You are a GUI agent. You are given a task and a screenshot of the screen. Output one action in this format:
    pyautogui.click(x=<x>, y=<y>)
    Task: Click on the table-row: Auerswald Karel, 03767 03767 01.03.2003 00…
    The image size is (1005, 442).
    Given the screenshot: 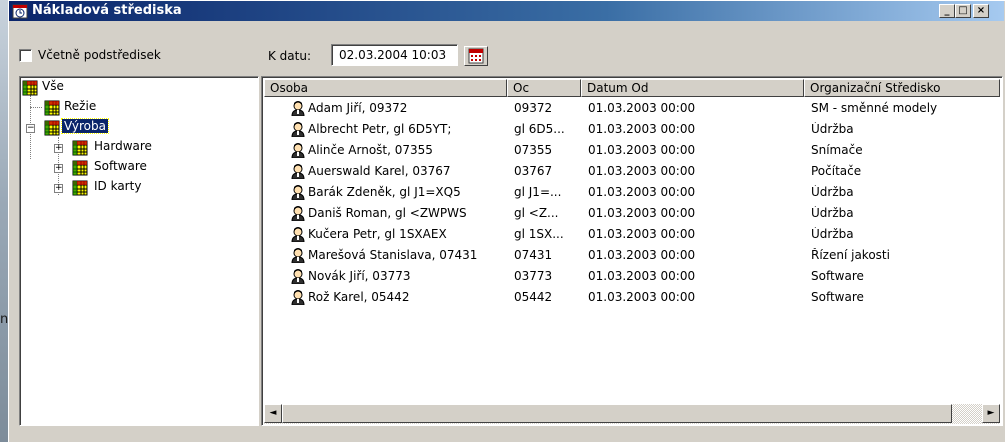 What is the action you would take?
    pyautogui.click(x=632, y=171)
    